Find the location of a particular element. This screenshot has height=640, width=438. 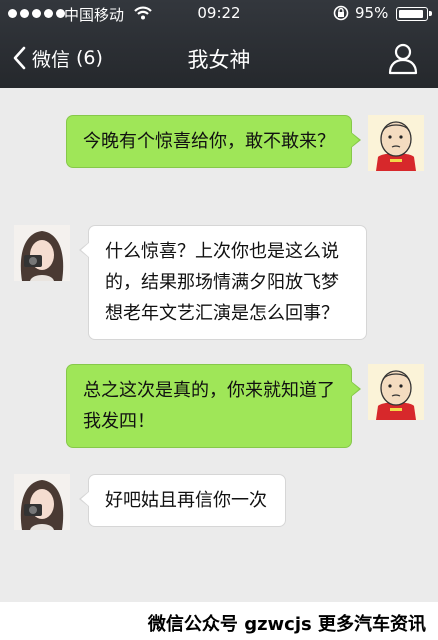

person-icon is located at coordinates (403, 58).